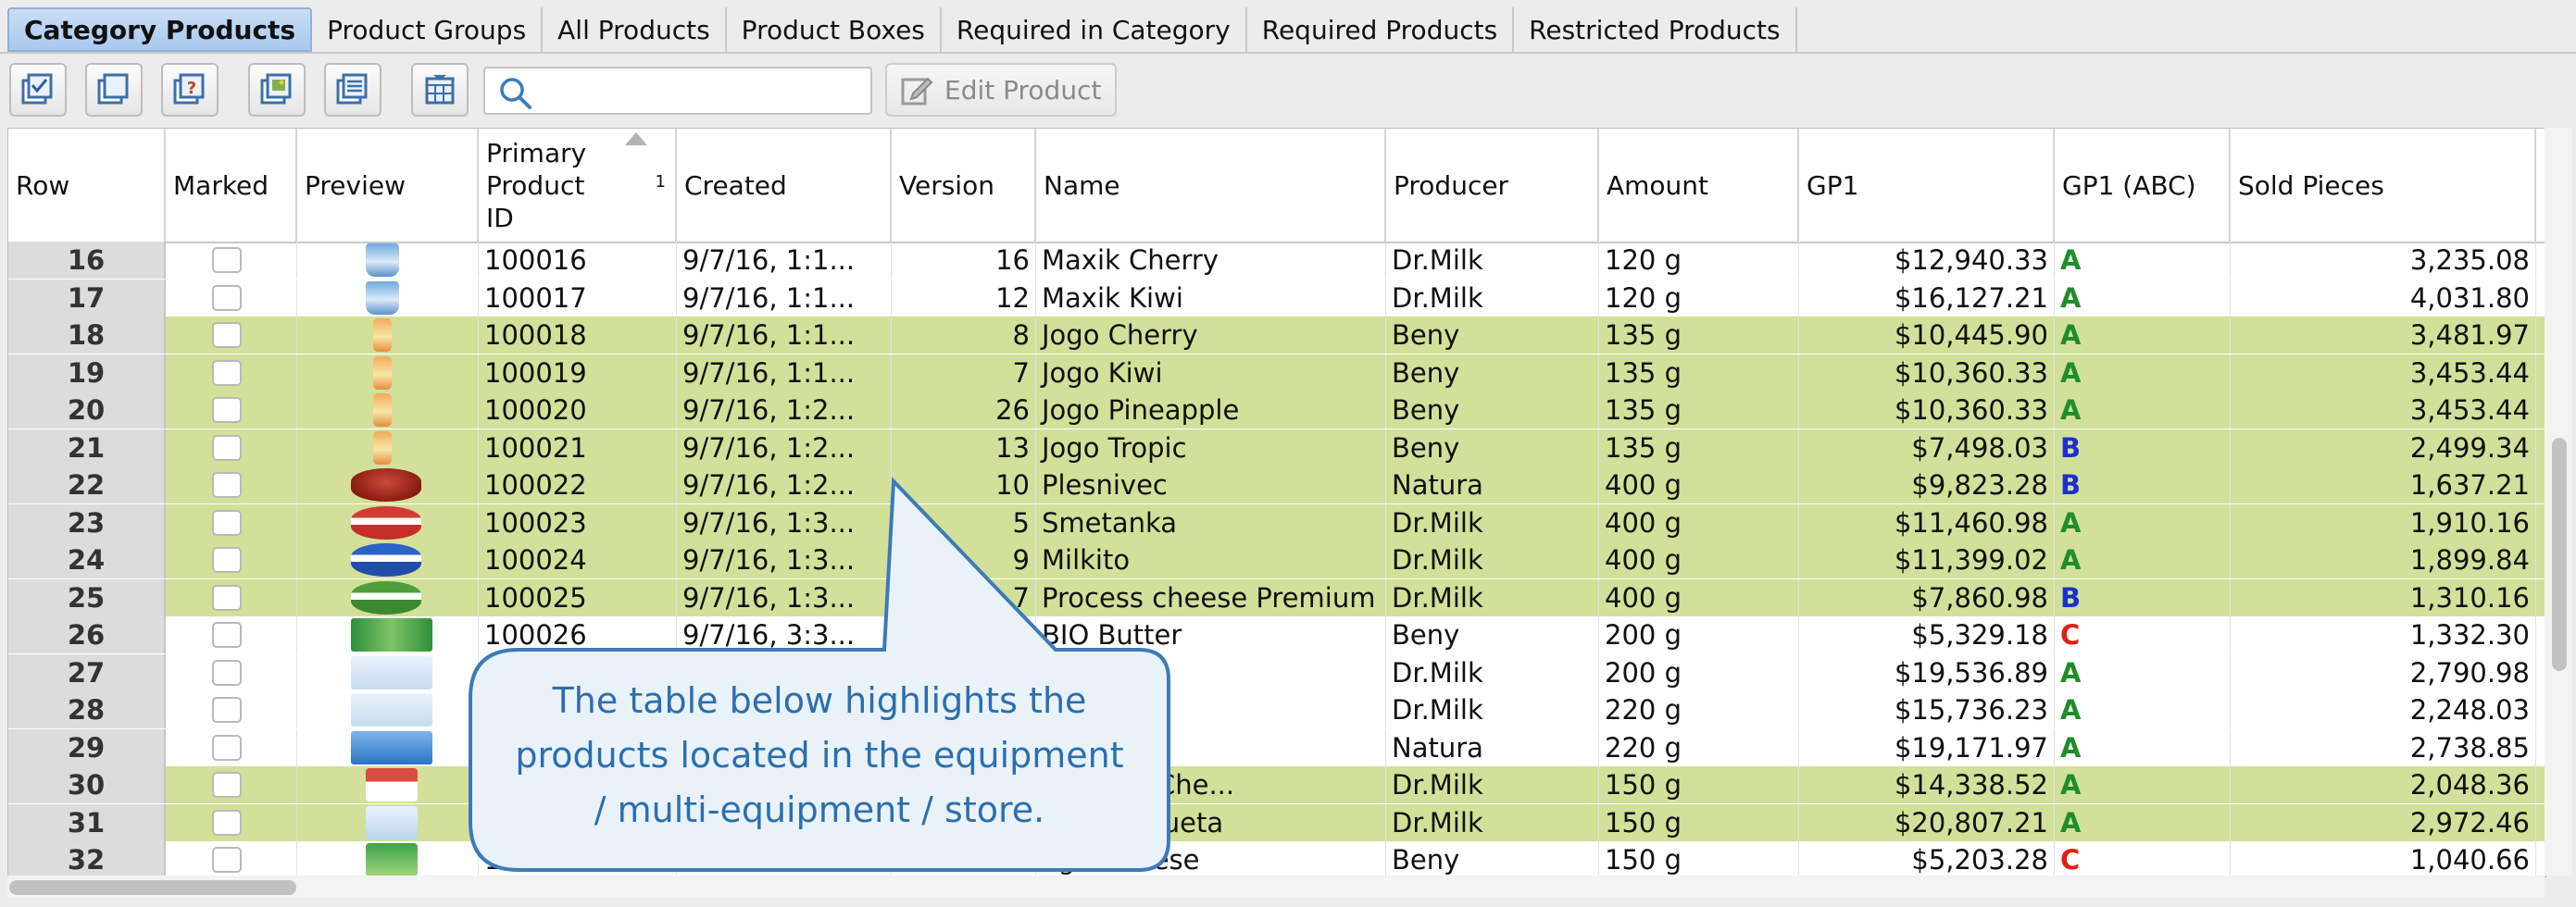  What do you see at coordinates (190, 90) in the screenshot?
I see `help-button: ?` at bounding box center [190, 90].